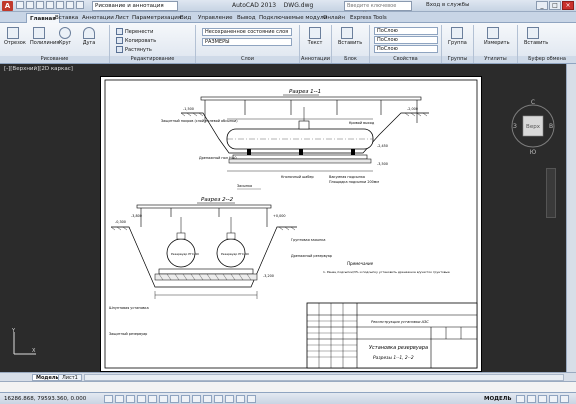 The image size is (576, 404). Describe the element at coordinates (65, 33) in the screenshot. I see `circle-icon` at that location.